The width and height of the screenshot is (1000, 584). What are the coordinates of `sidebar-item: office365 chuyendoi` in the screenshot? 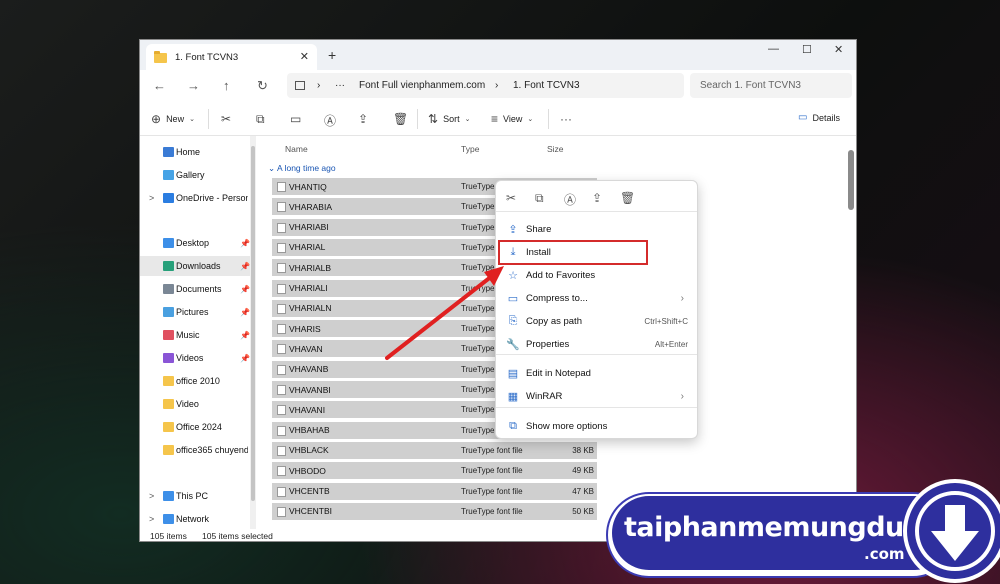 It's located at (196, 450).